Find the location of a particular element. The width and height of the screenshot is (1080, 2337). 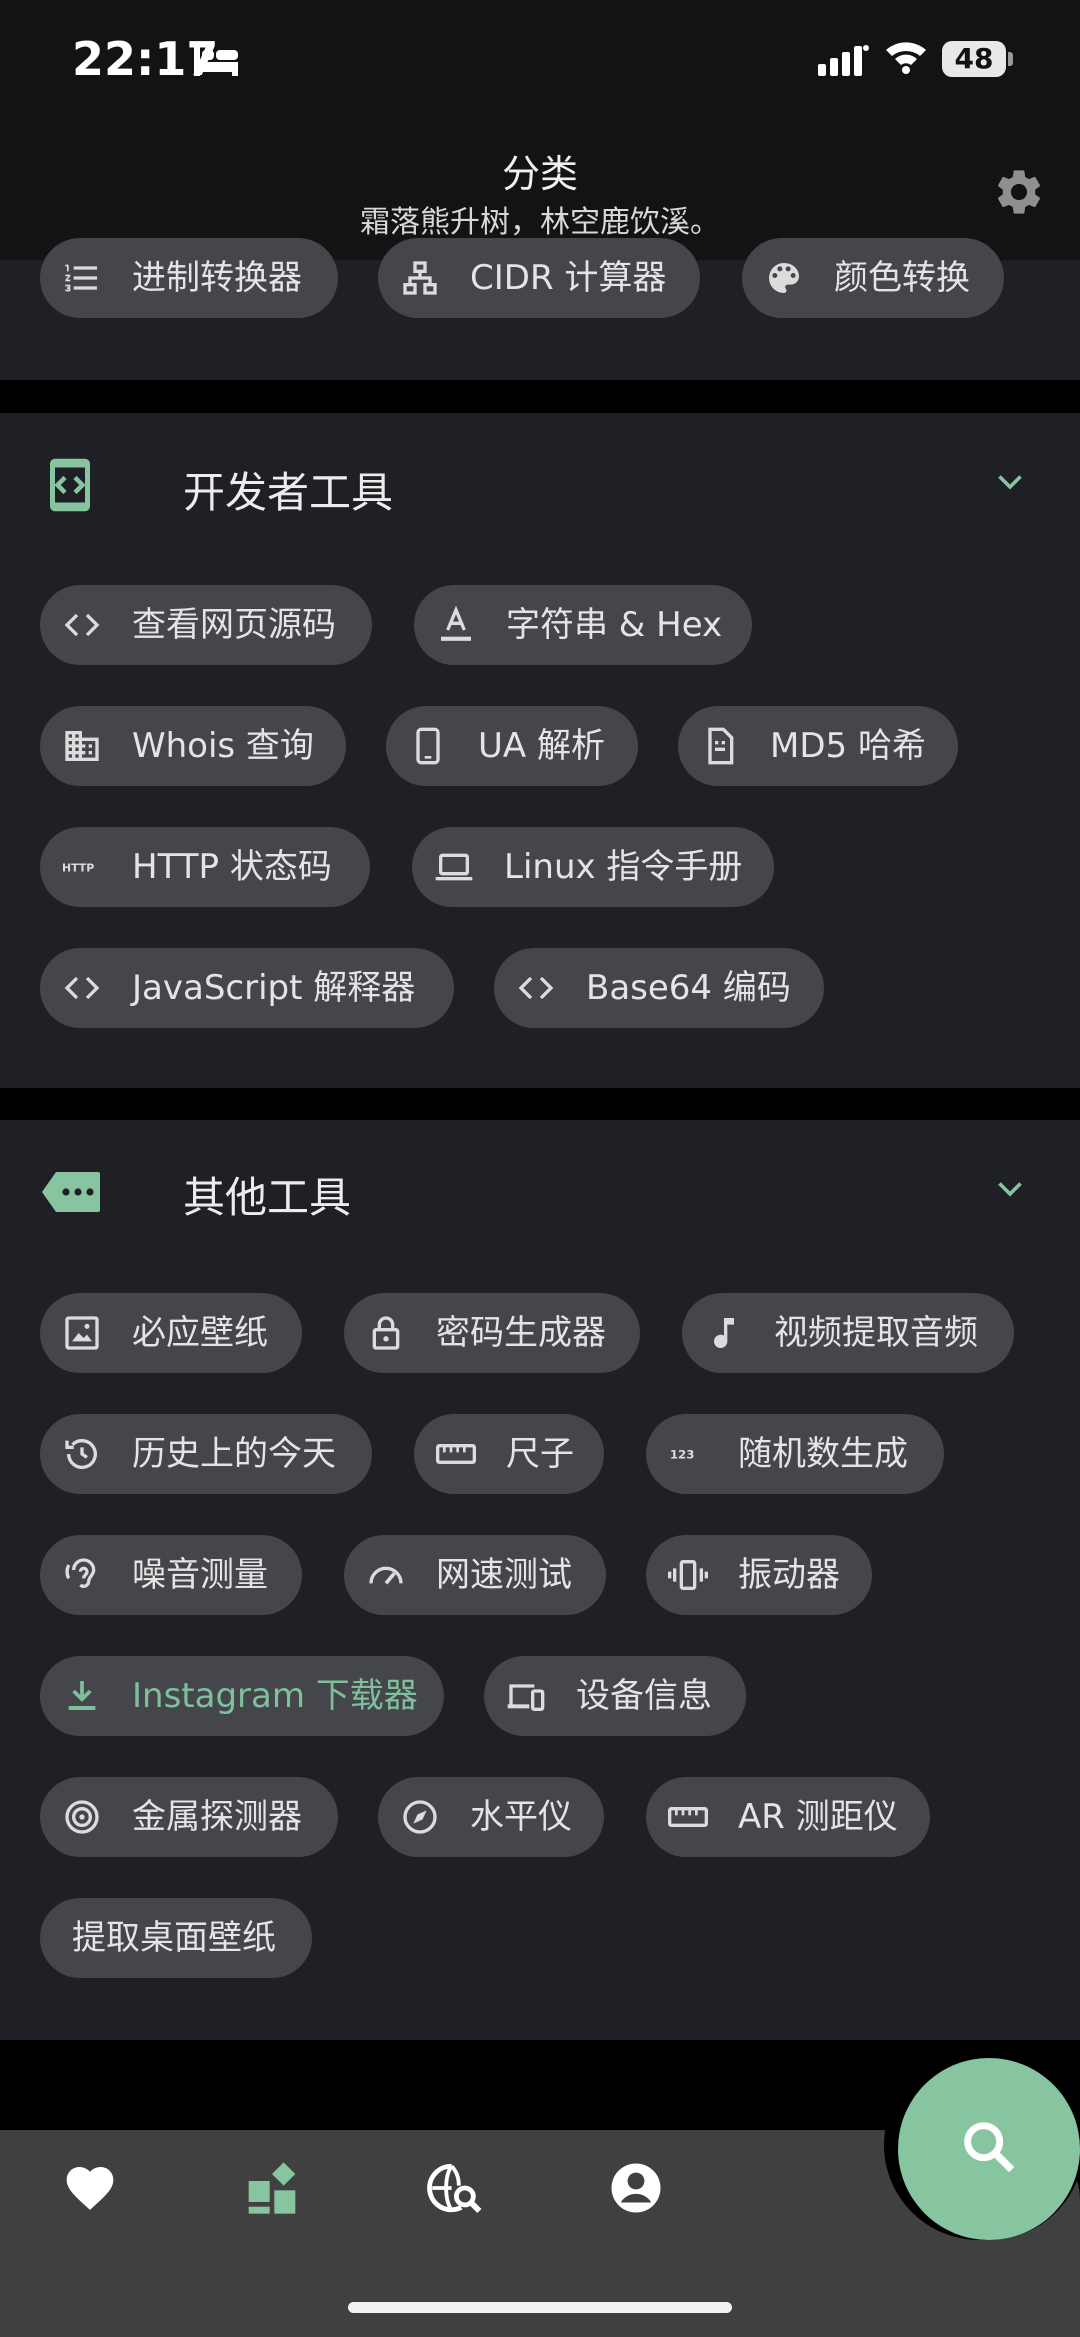

globe-search-icon is located at coordinates (454, 2190).